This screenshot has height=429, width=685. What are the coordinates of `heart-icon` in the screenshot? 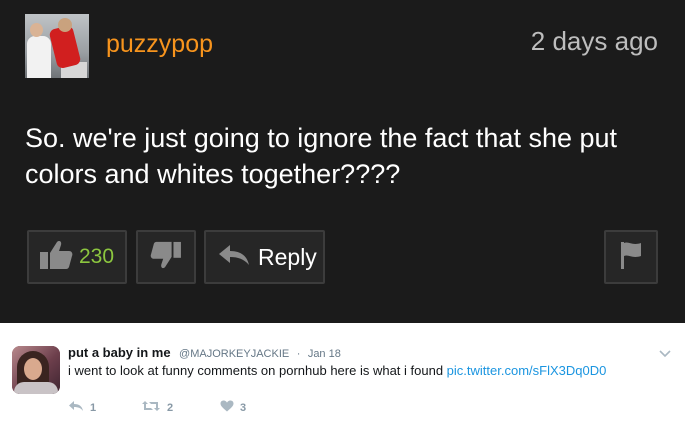 It's located at (227, 407).